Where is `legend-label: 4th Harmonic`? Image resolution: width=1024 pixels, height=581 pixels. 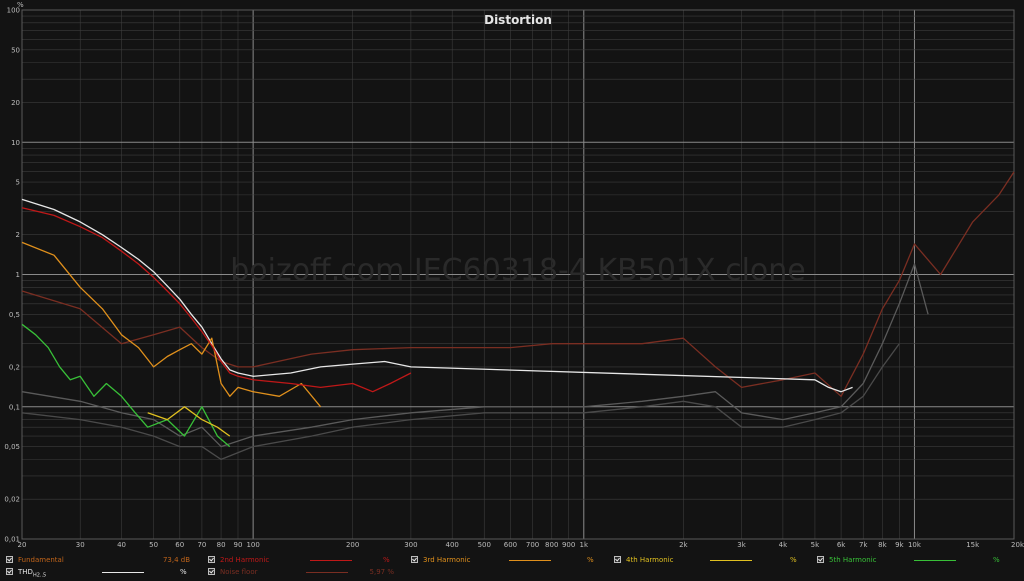
legend-label: 4th Harmonic is located at coordinates (650, 560).